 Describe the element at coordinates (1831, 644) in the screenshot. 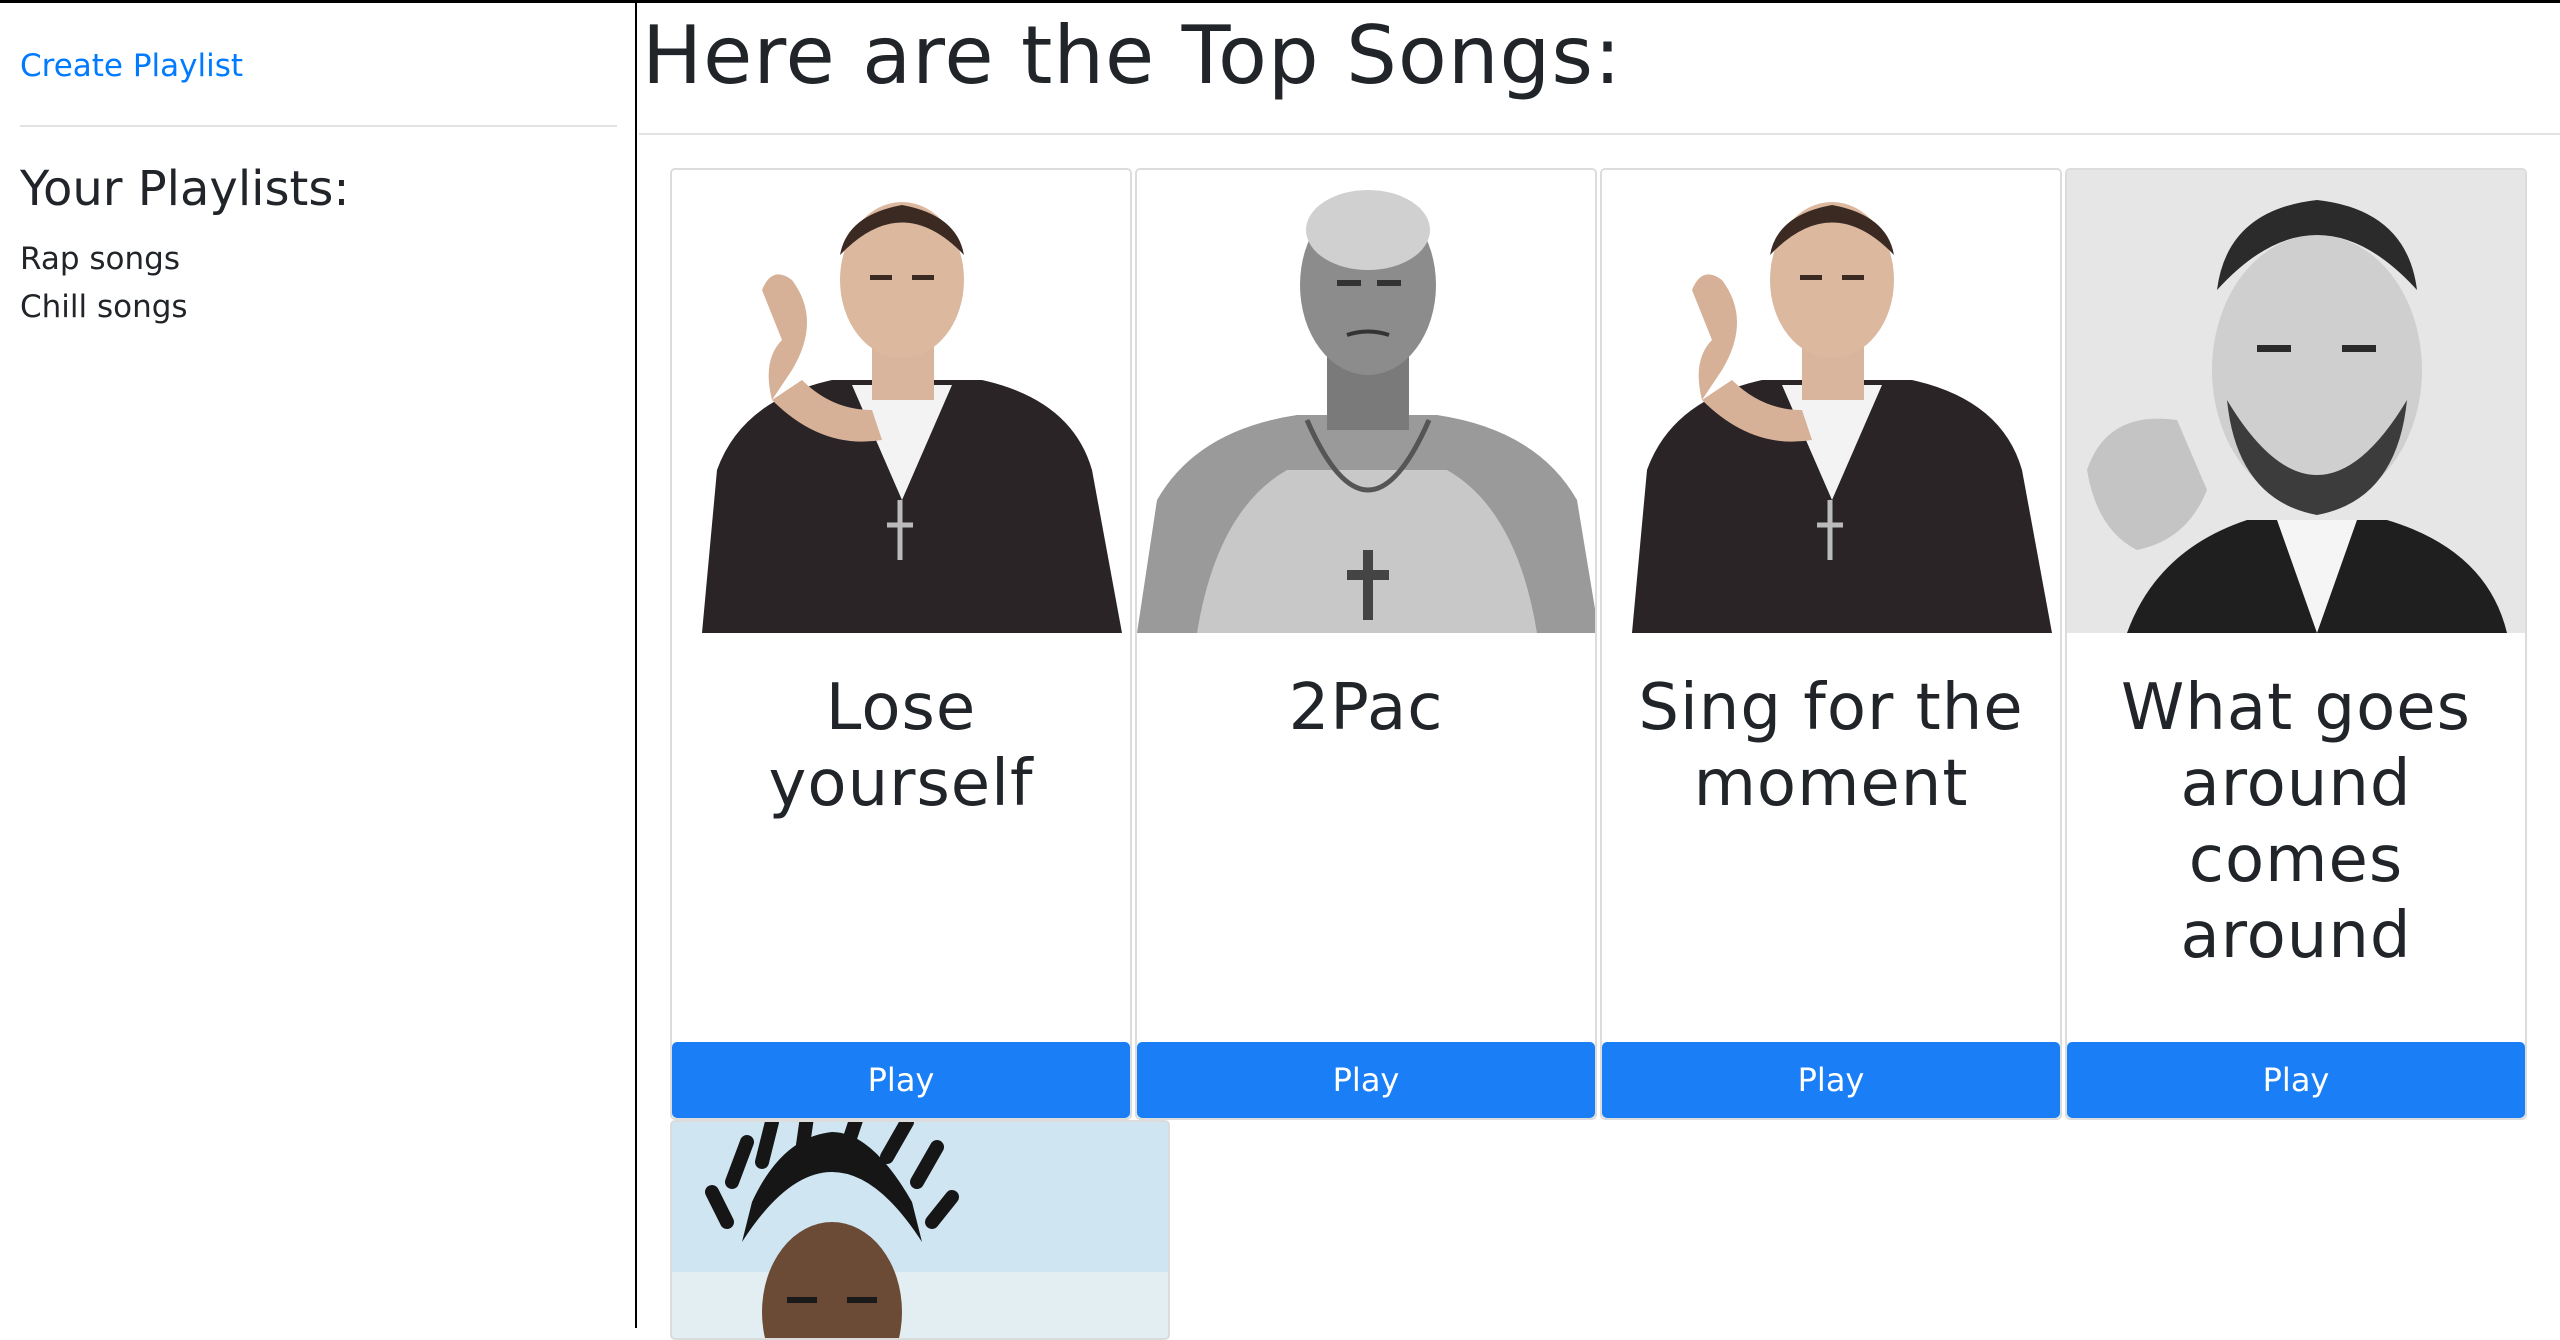

I see `song-card-sing-for-the-moment: Sing for the moment Play` at that location.